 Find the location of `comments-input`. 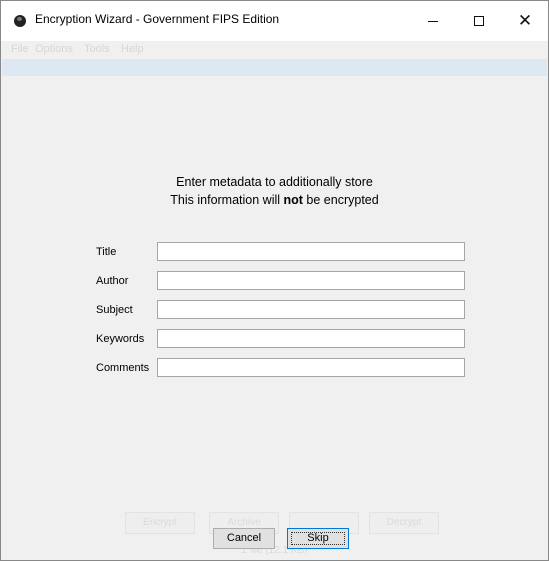

comments-input is located at coordinates (311, 367).